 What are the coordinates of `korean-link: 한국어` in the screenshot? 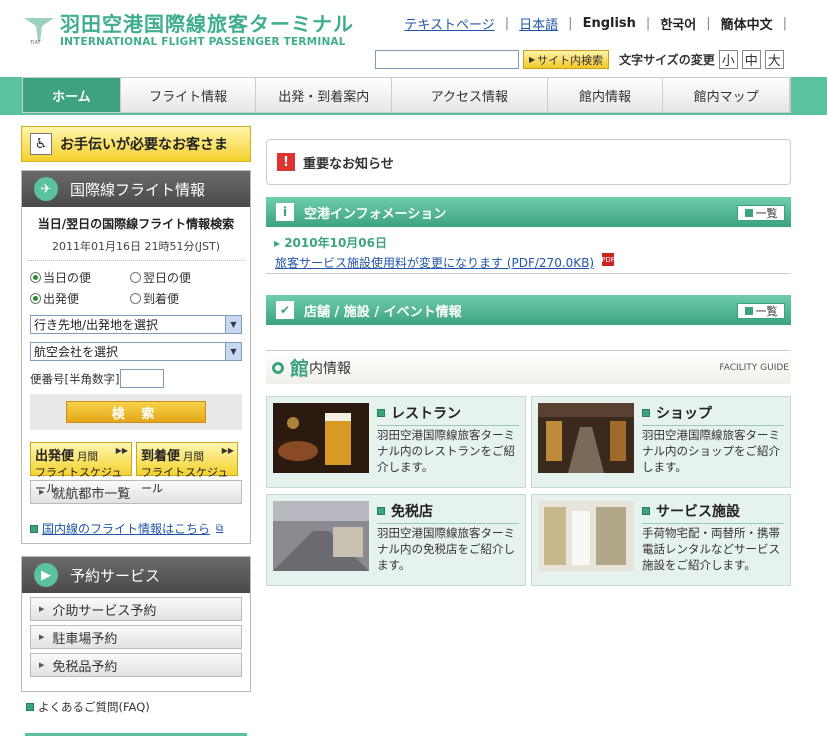 It's located at (678, 23).